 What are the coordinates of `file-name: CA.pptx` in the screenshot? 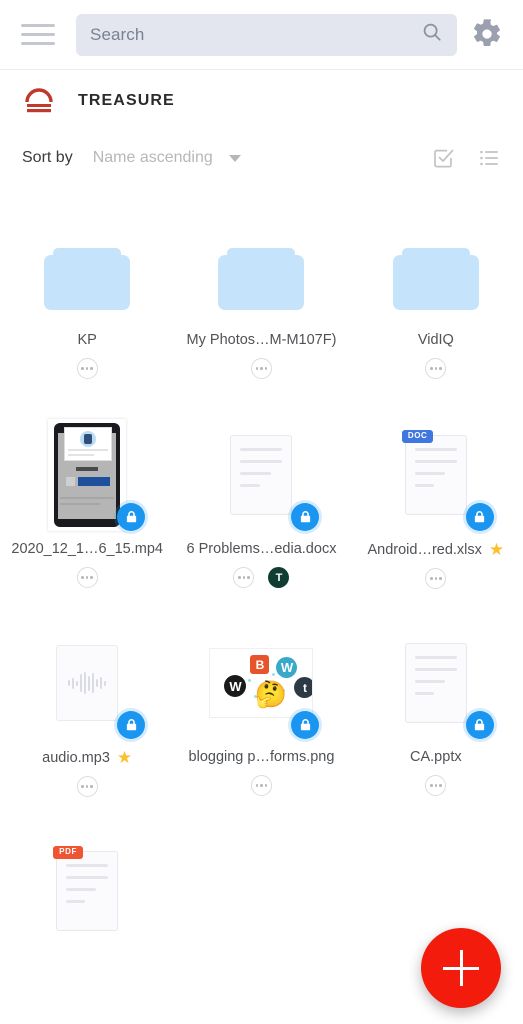 It's located at (436, 757).